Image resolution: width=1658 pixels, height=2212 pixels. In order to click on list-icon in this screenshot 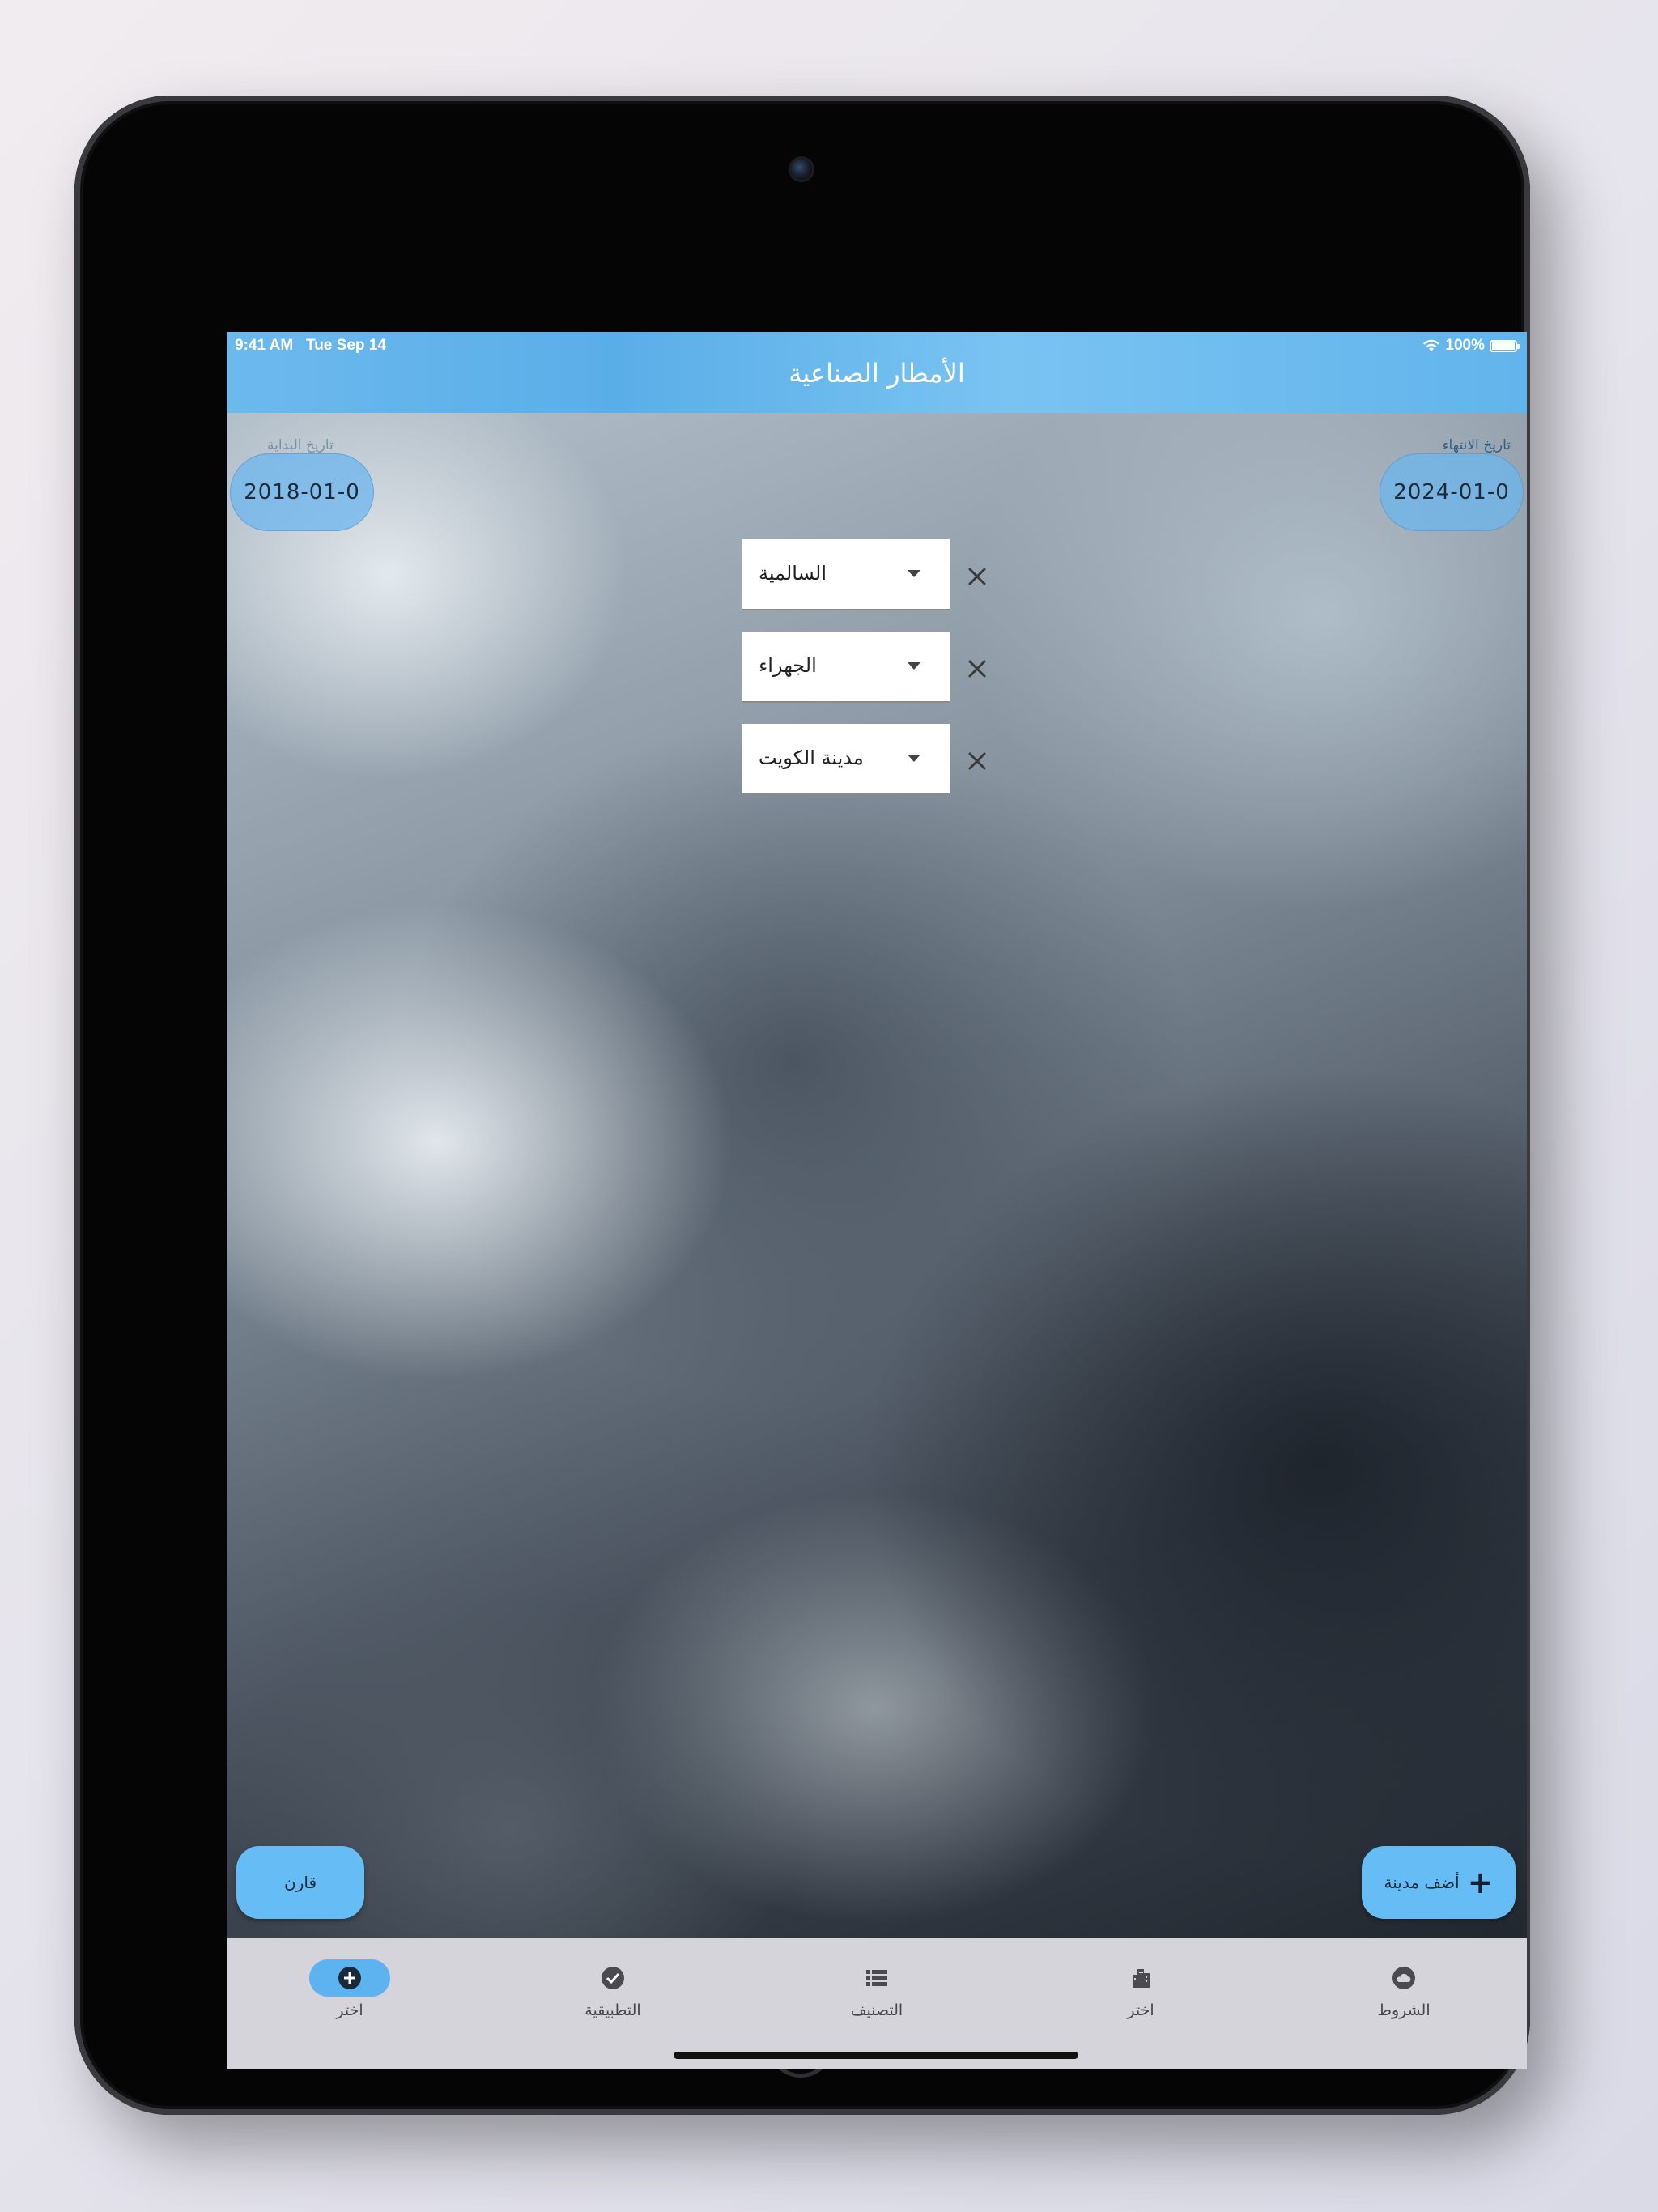, I will do `click(876, 1978)`.